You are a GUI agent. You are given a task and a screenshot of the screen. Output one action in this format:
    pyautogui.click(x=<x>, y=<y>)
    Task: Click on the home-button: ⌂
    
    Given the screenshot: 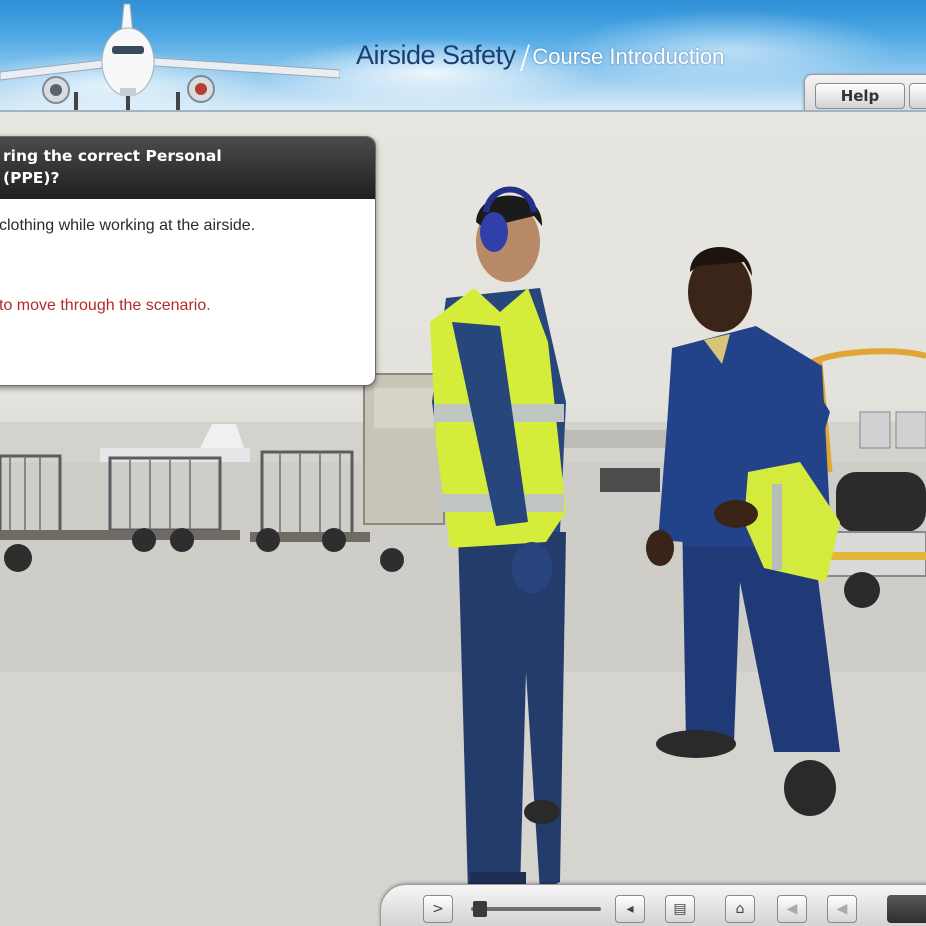 What is the action you would take?
    pyautogui.click(x=740, y=909)
    